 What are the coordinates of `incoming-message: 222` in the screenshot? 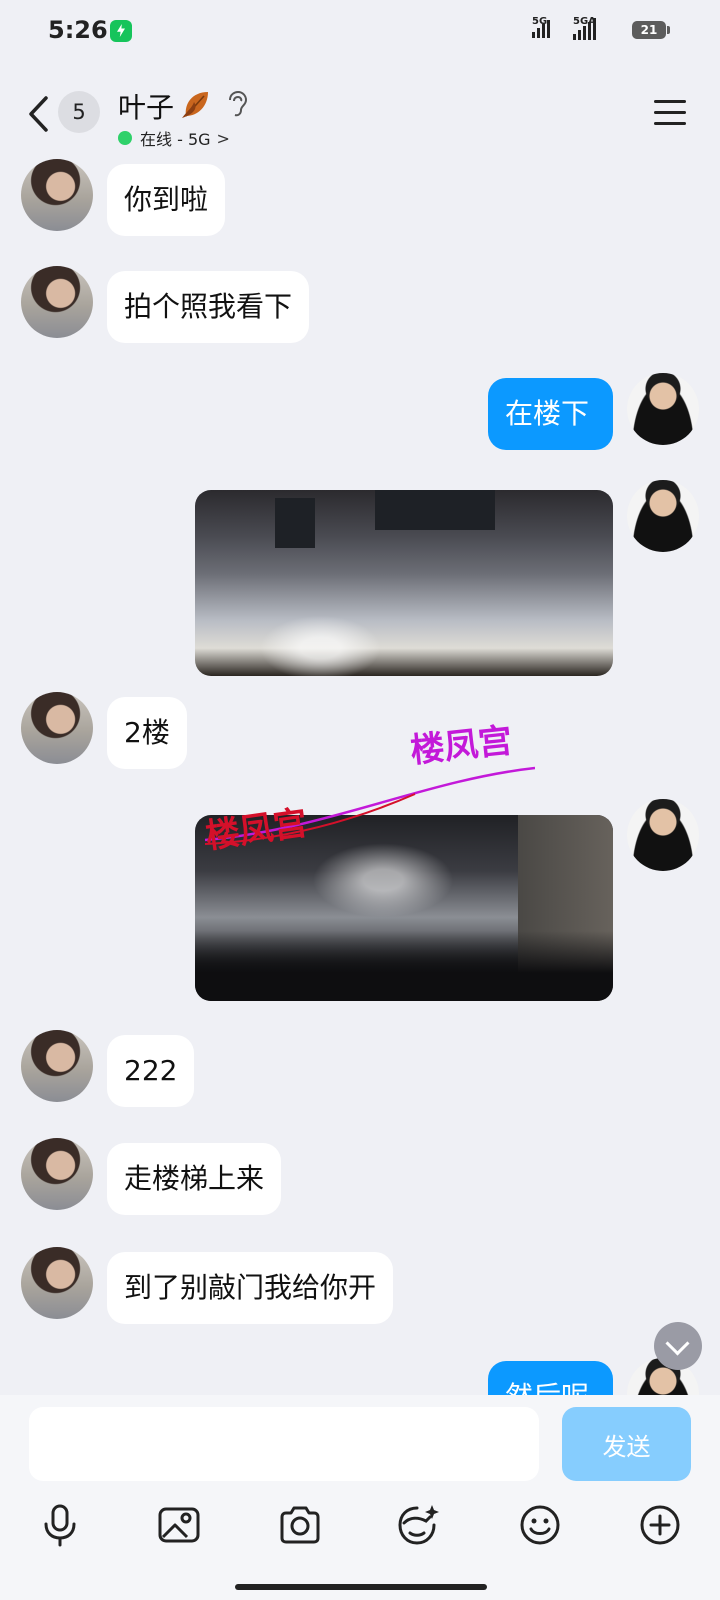 It's located at (151, 1071).